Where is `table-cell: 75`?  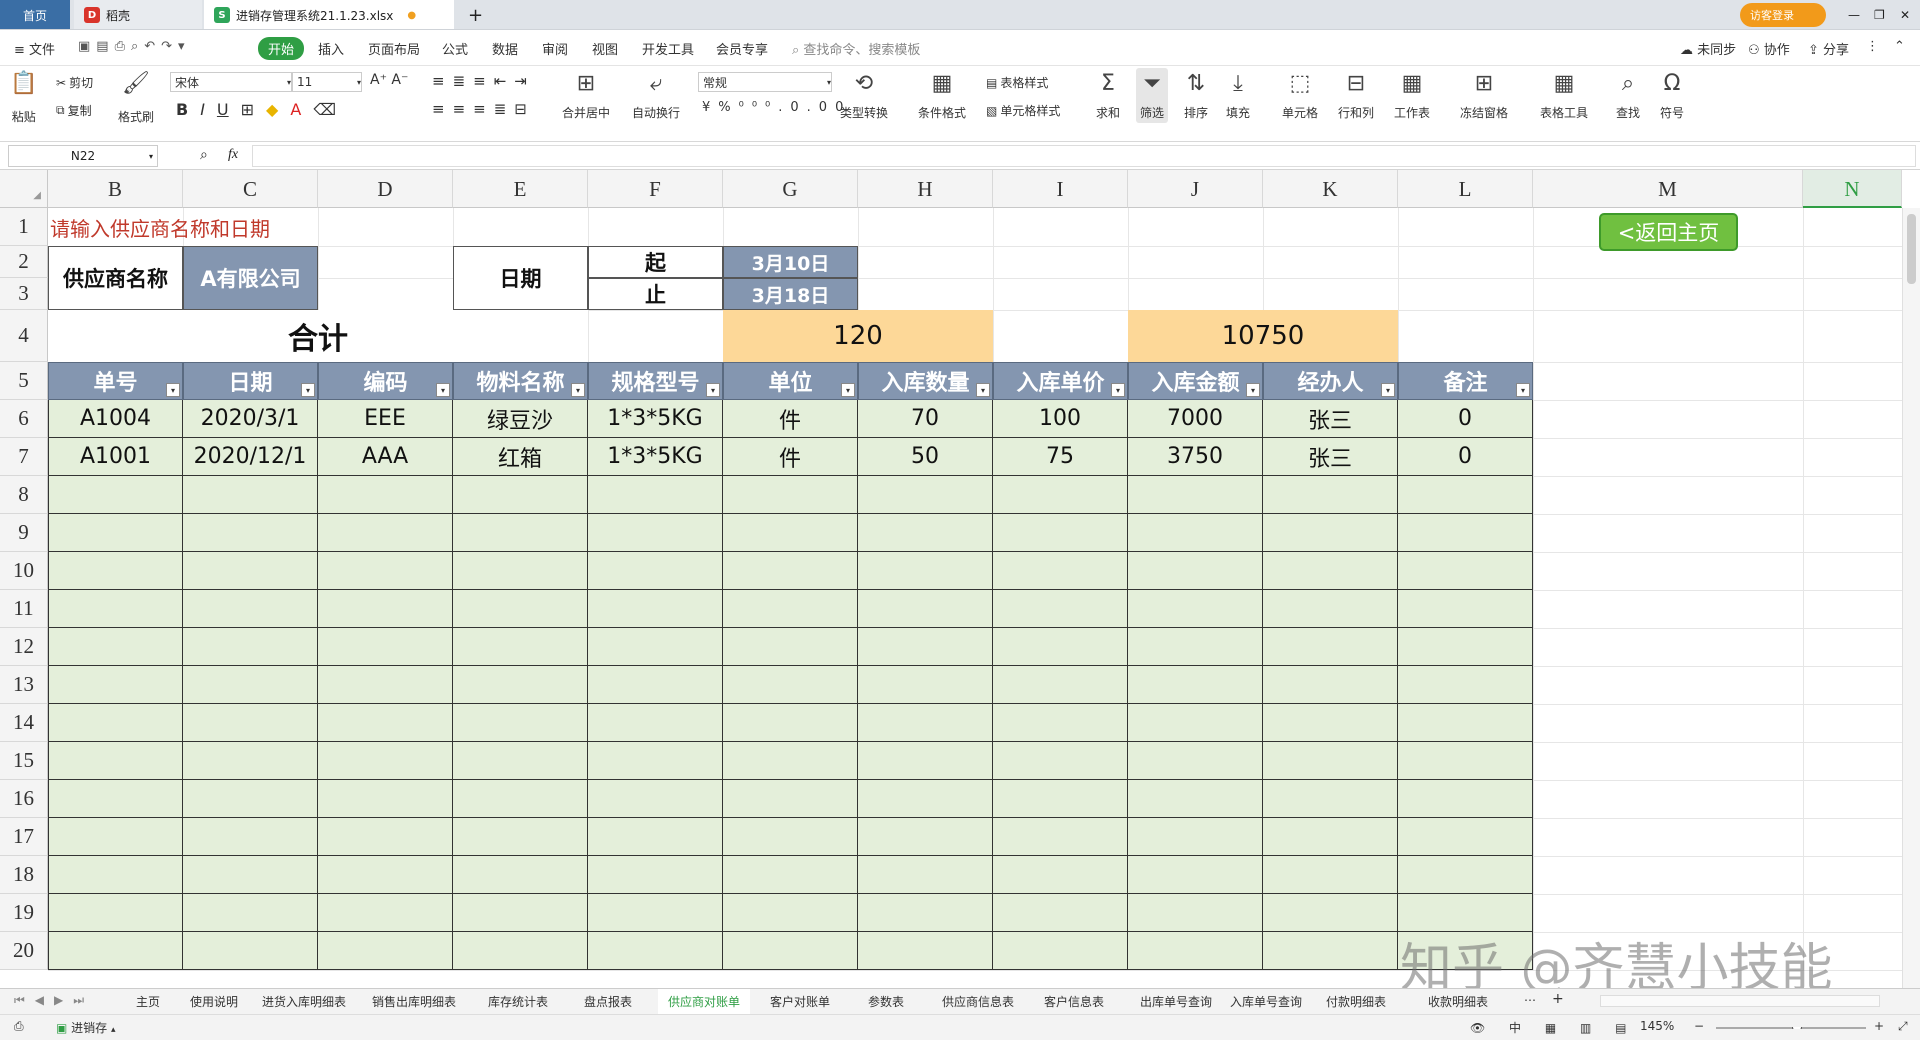 table-cell: 75 is located at coordinates (1060, 457).